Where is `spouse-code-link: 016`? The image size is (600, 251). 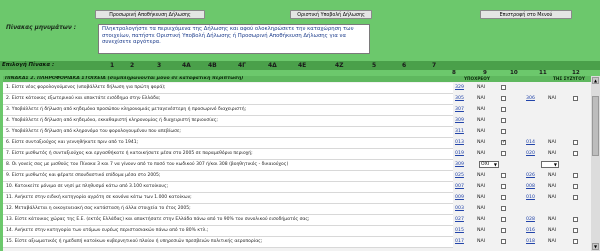 spouse-code-link: 016 is located at coordinates (530, 230).